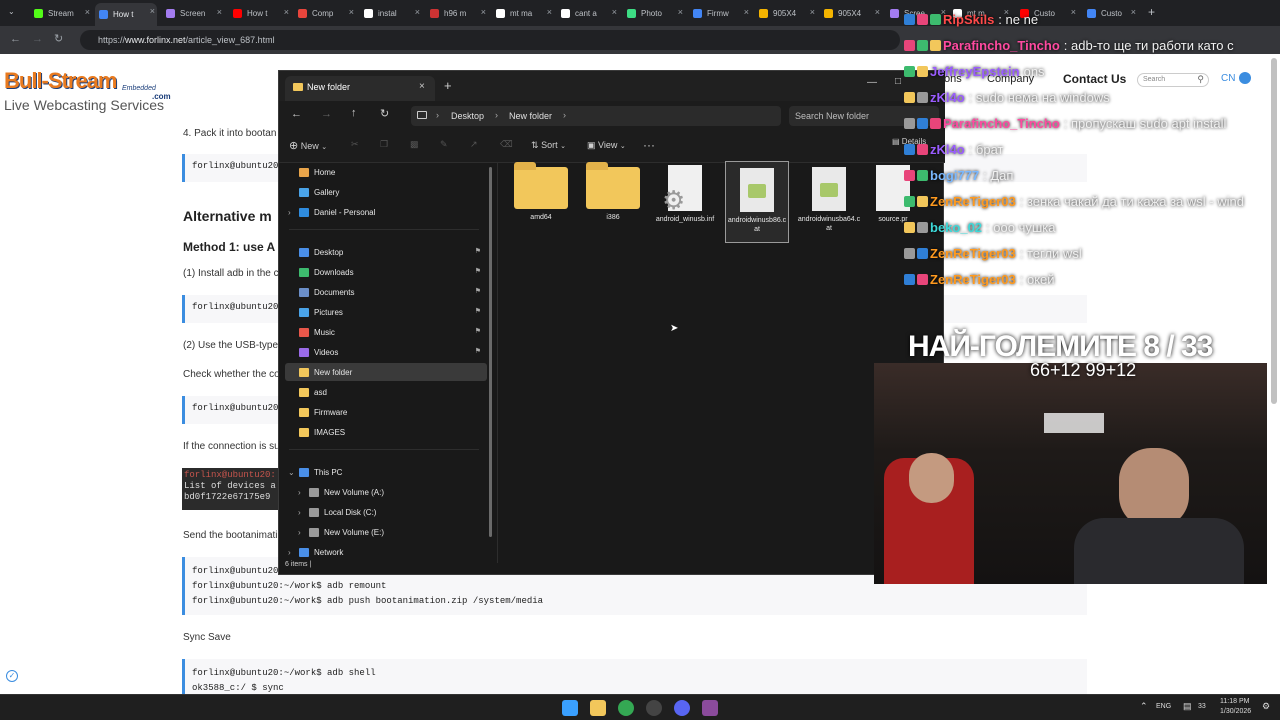 Image resolution: width=1280 pixels, height=720 pixels. Describe the element at coordinates (193, 13) in the screenshot. I see `browser-tab: Screen ×` at that location.